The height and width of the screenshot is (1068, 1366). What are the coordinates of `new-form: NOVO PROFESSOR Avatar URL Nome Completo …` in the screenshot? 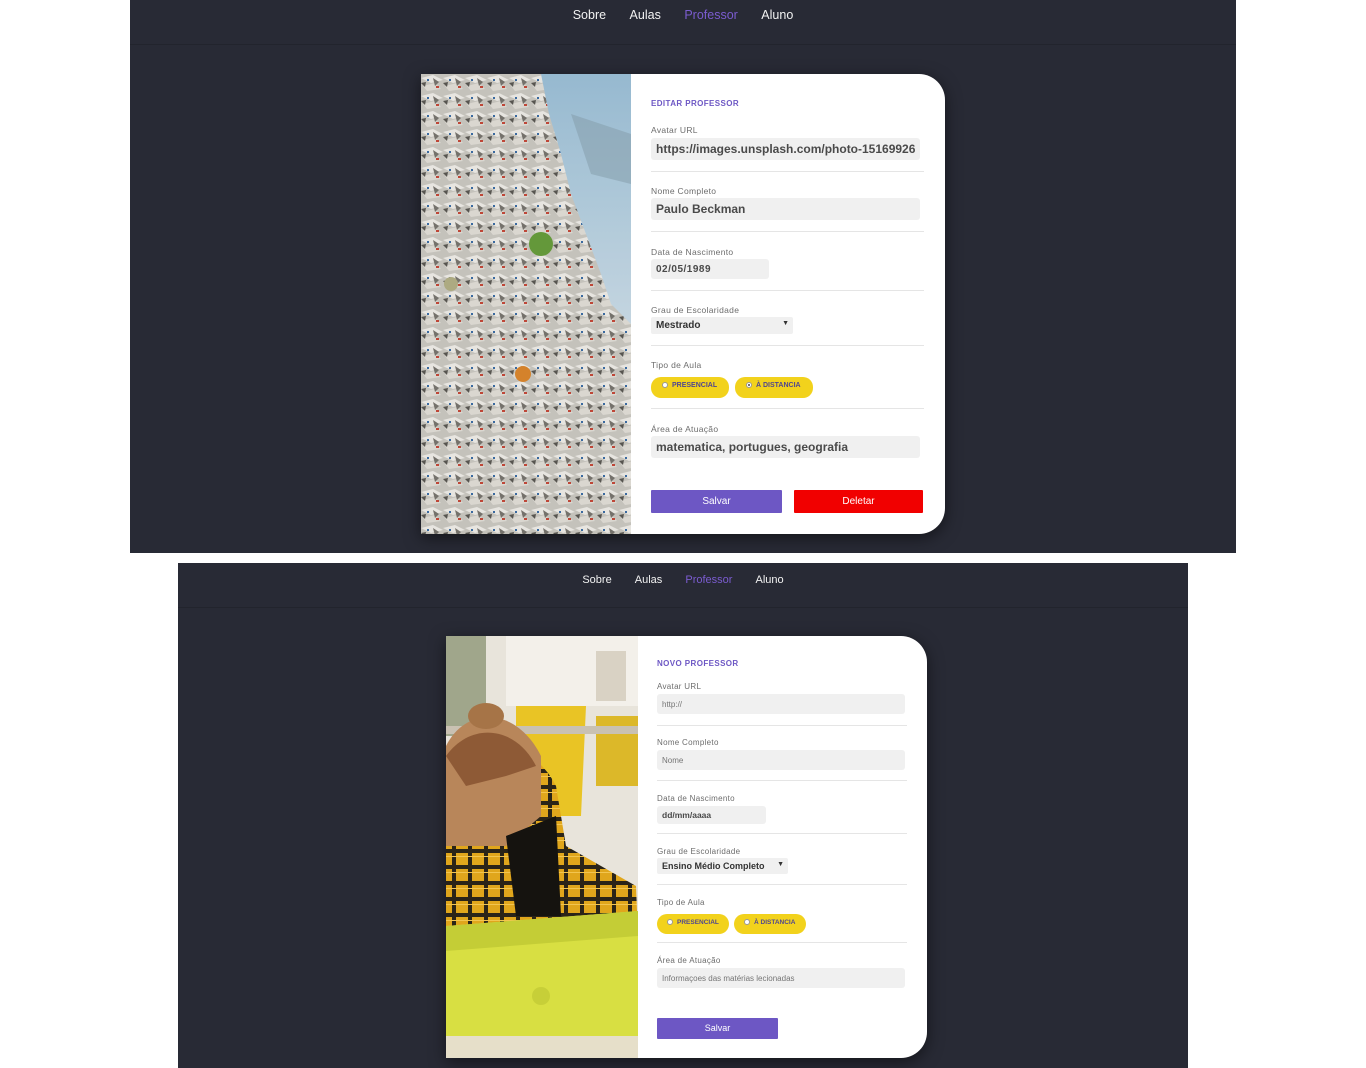 It's located at (782, 847).